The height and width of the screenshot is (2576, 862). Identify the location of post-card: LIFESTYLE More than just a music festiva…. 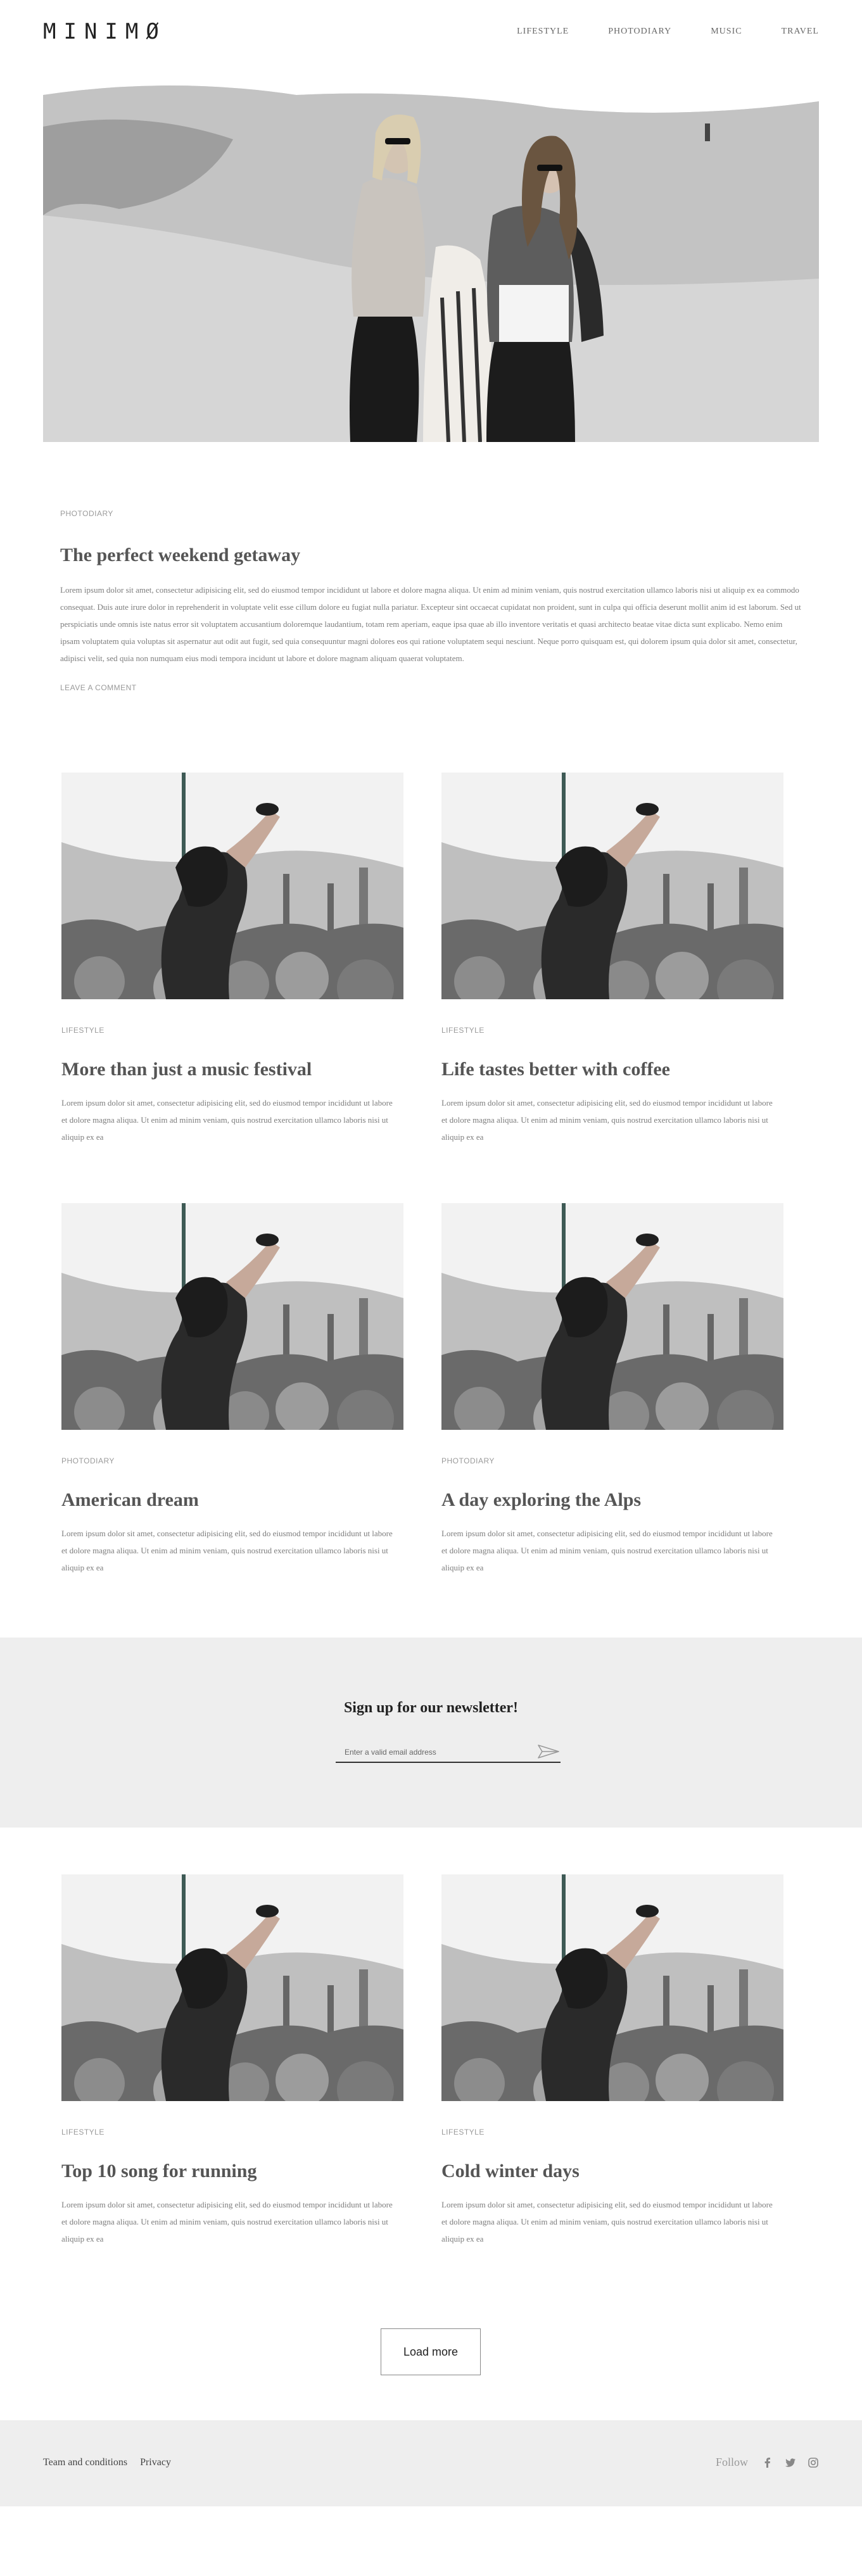
(232, 959).